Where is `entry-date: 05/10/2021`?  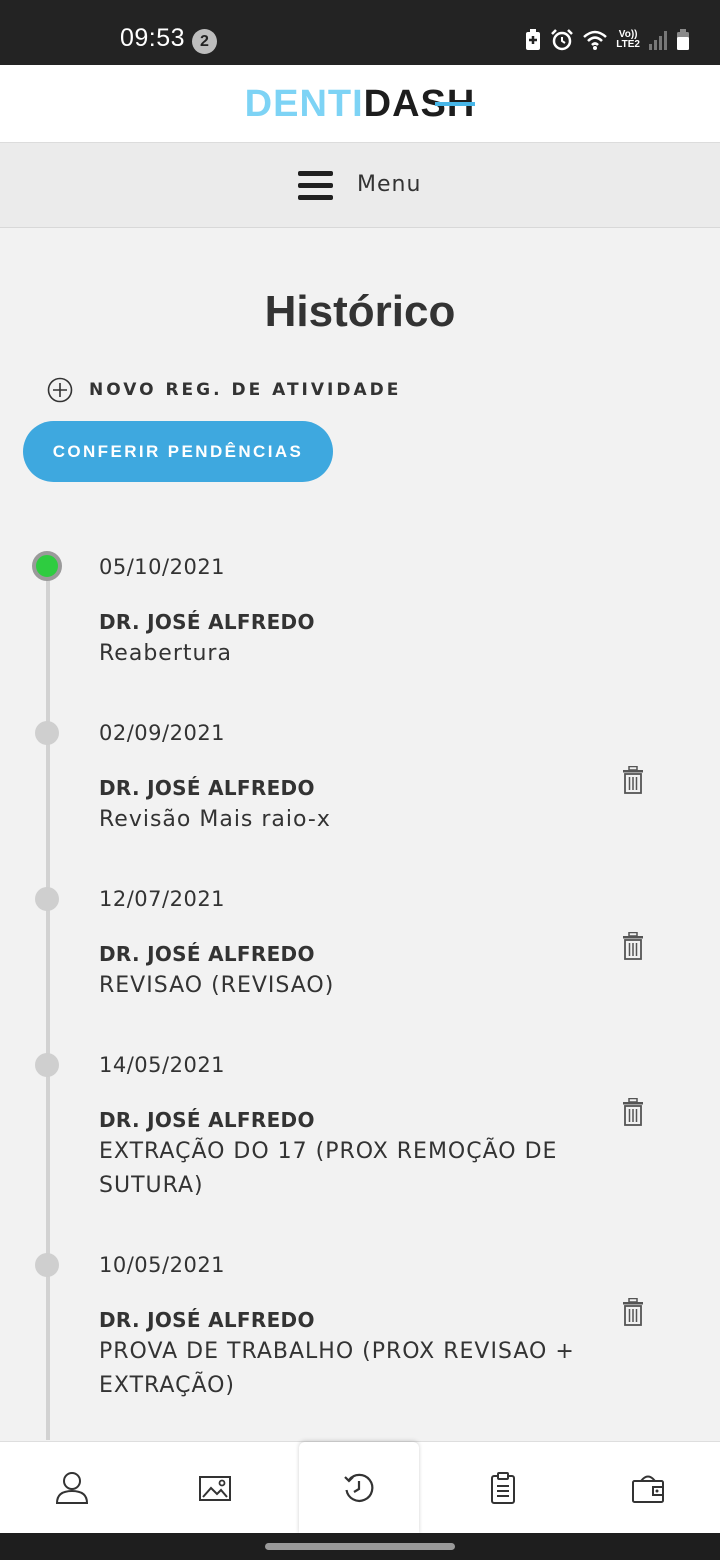
entry-date: 05/10/2021 is located at coordinates (162, 567).